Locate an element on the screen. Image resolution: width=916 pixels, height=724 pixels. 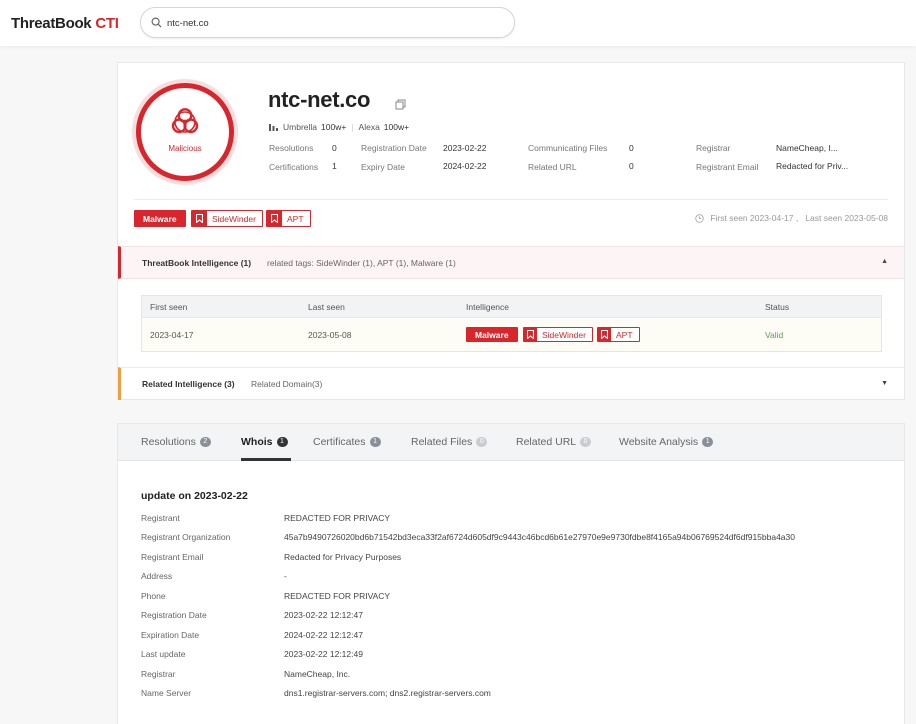
col-first-seen: First seen is located at coordinates (169, 307).